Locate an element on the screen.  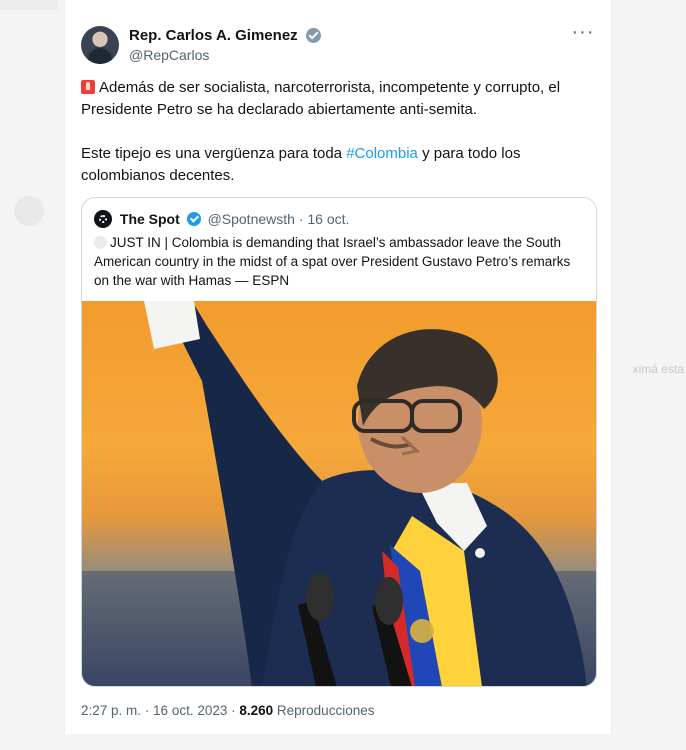
background-faded-text: ximá esta is located at coordinates (658, 369).